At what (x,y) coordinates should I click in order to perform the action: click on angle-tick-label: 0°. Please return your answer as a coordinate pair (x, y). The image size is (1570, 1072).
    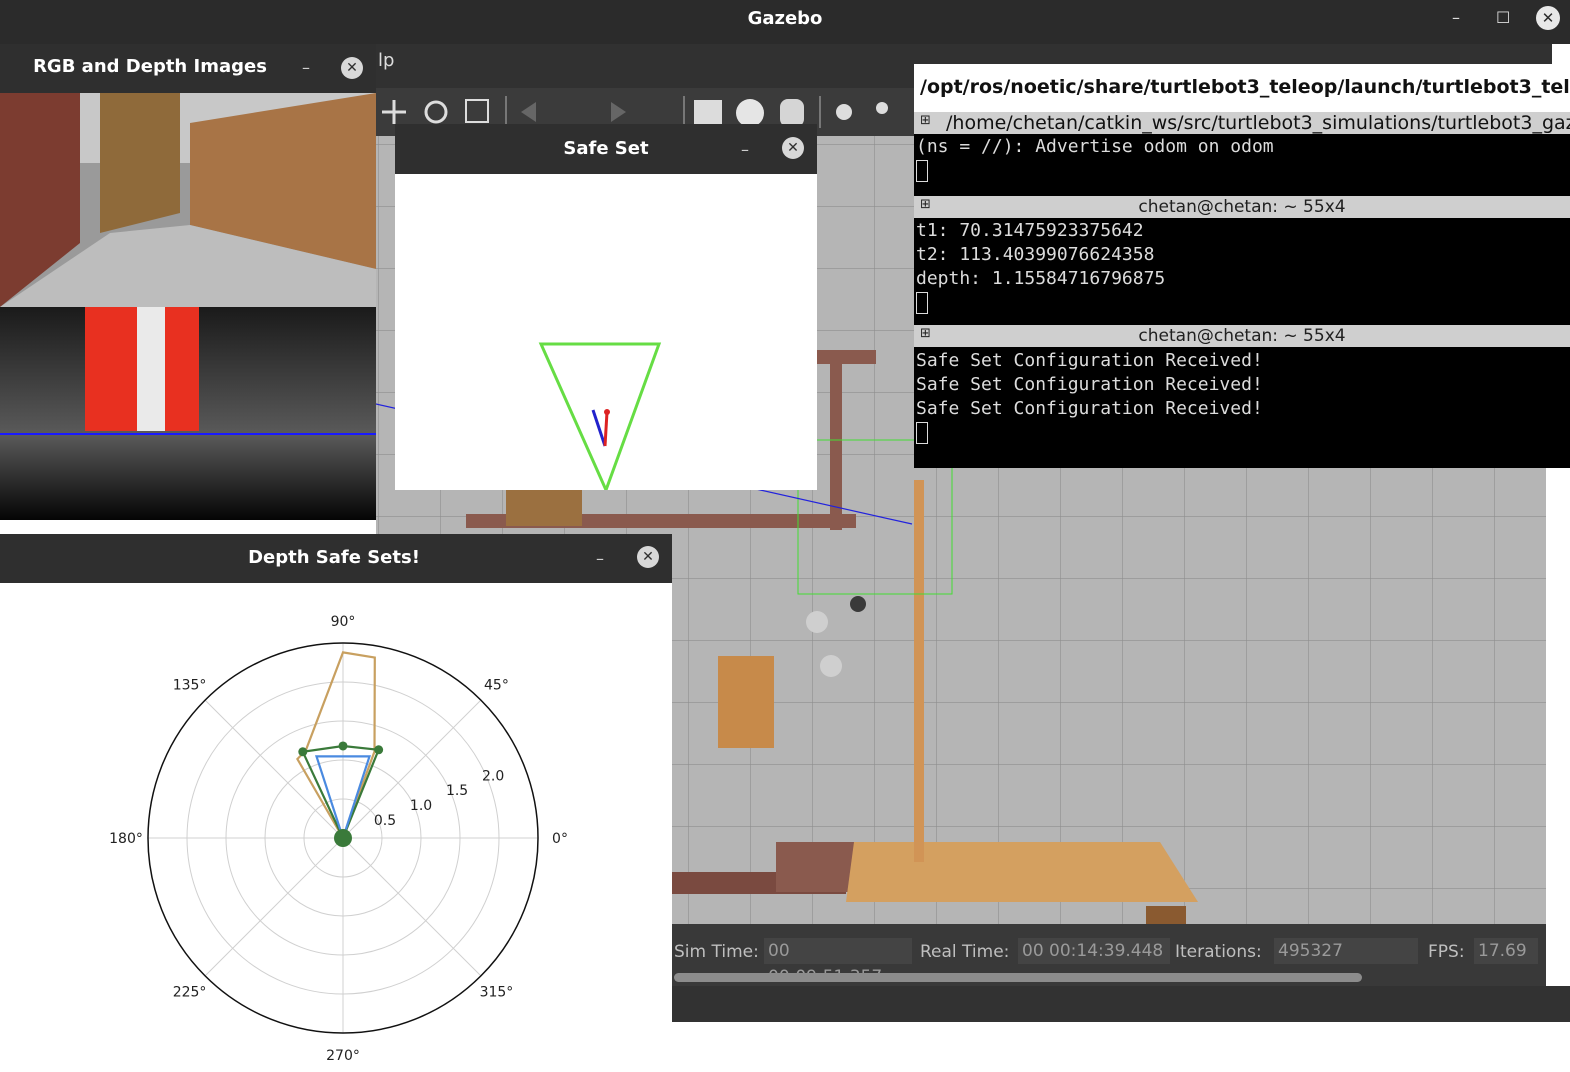
    Looking at the image, I should click on (560, 839).